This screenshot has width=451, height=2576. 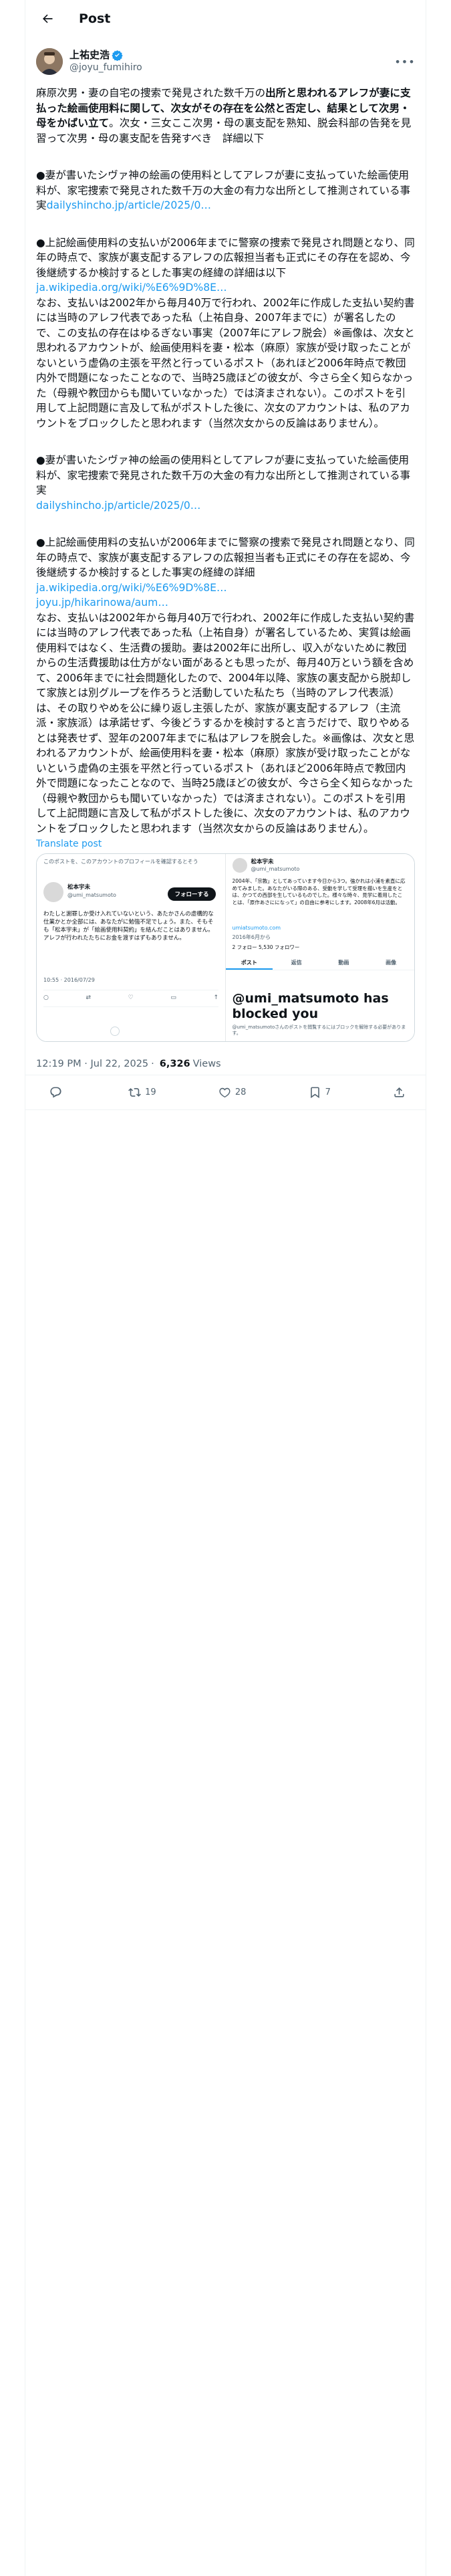 What do you see at coordinates (115, 1031) in the screenshot?
I see `left-loading-icon` at bounding box center [115, 1031].